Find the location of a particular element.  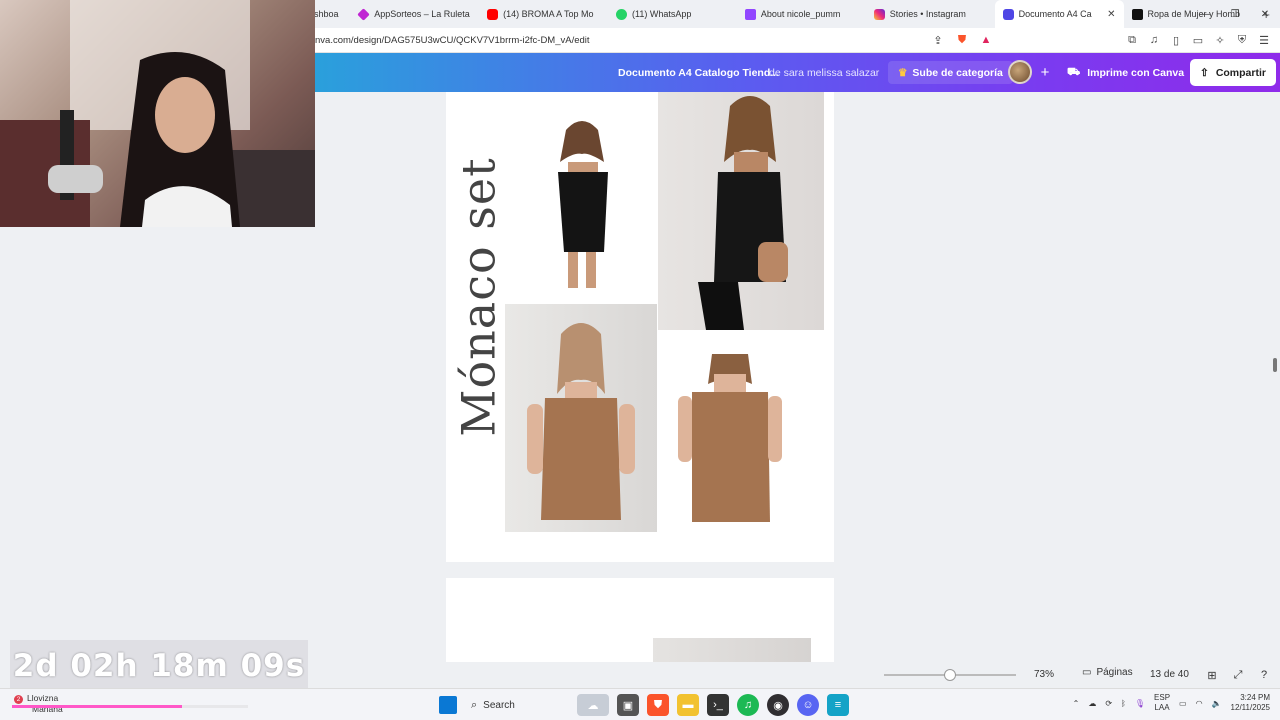

brave-browser-icon: ⛊ is located at coordinates (658, 705).